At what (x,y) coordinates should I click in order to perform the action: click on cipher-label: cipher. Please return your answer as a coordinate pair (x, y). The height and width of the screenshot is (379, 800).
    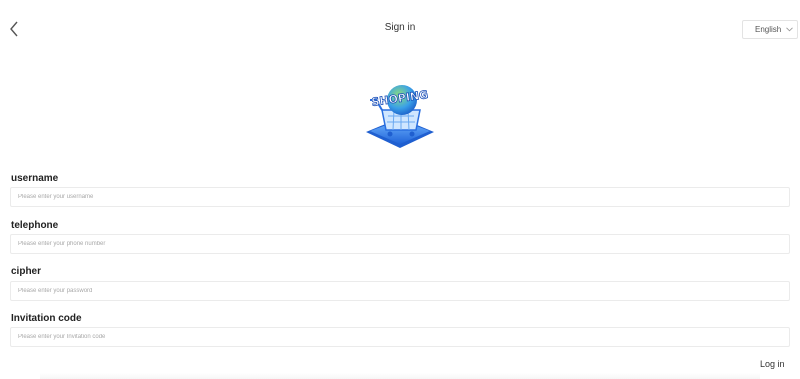
    Looking at the image, I should click on (26, 271).